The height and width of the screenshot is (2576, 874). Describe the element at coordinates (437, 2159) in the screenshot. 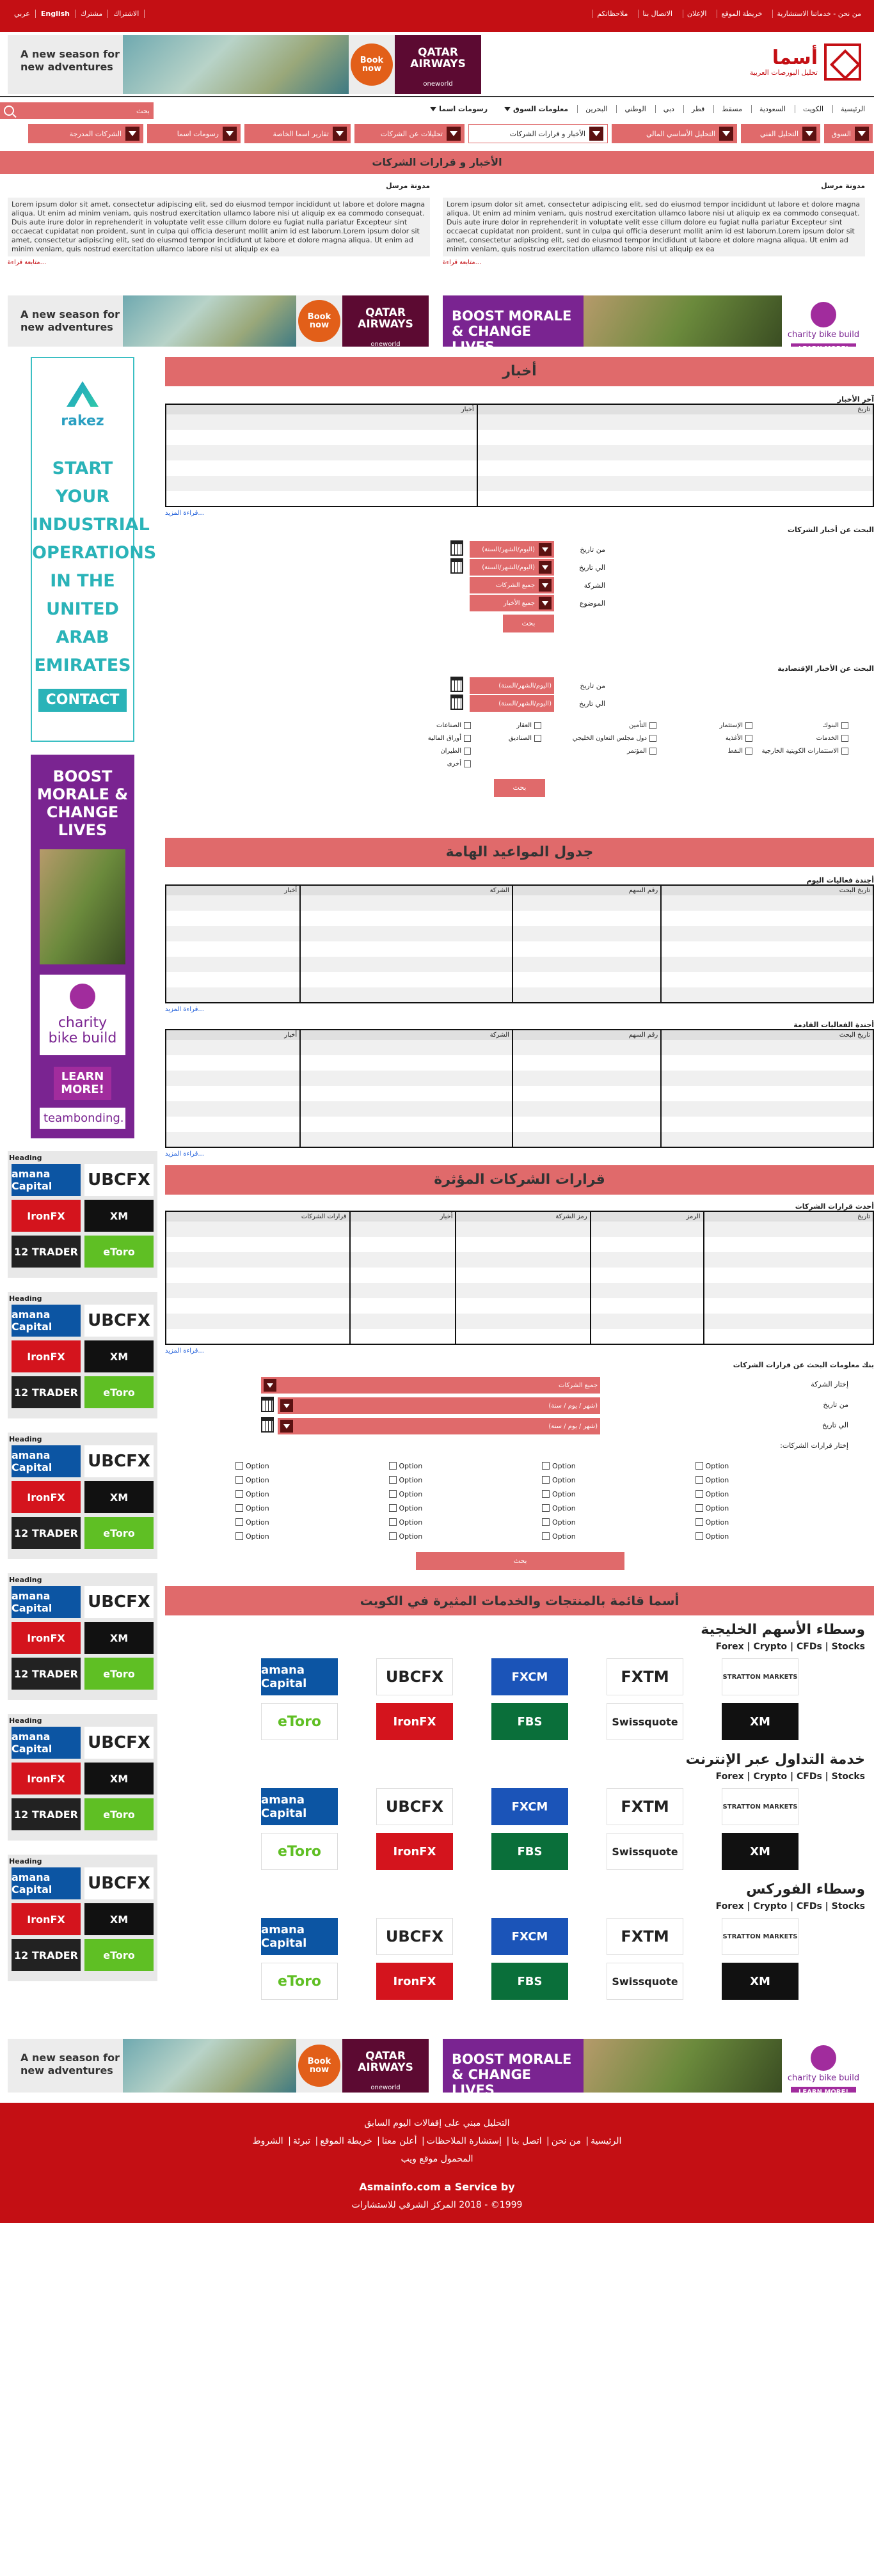

I see `mobile-site-link: المحمول موقع ويب` at that location.